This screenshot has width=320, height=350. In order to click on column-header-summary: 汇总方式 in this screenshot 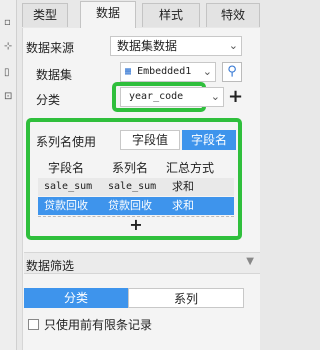, I will do `click(190, 168)`.